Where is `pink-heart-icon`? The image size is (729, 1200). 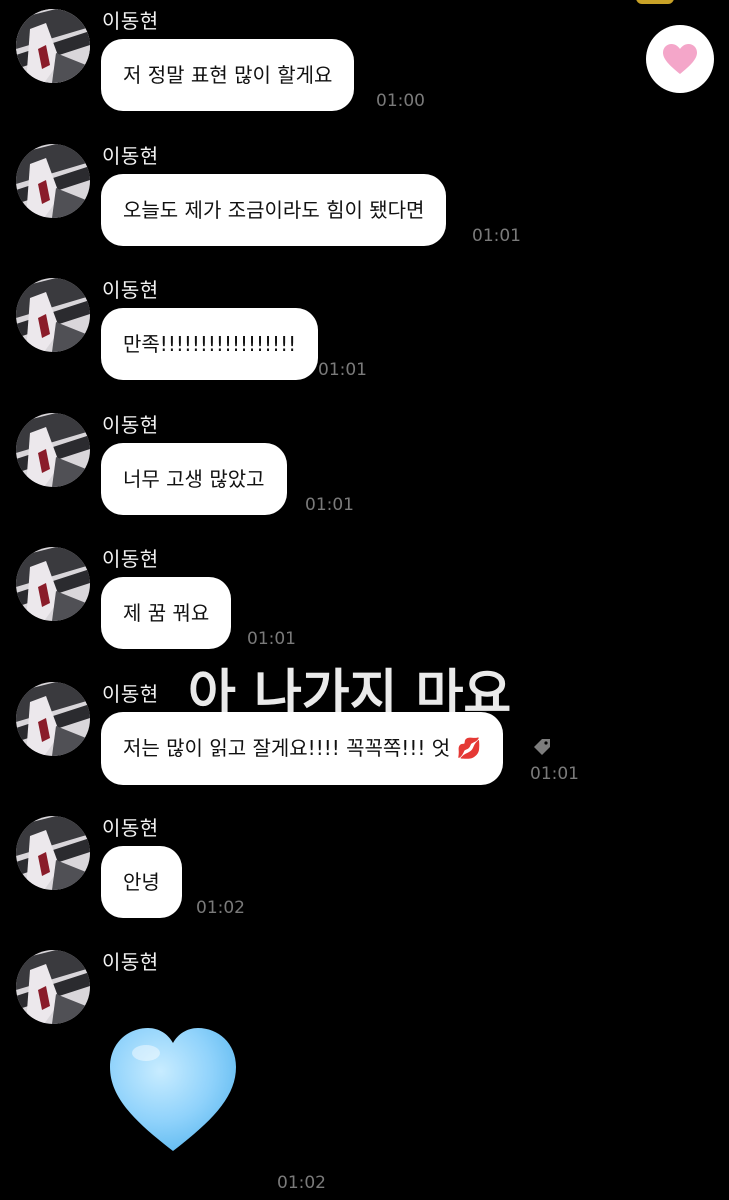
pink-heart-icon is located at coordinates (680, 59).